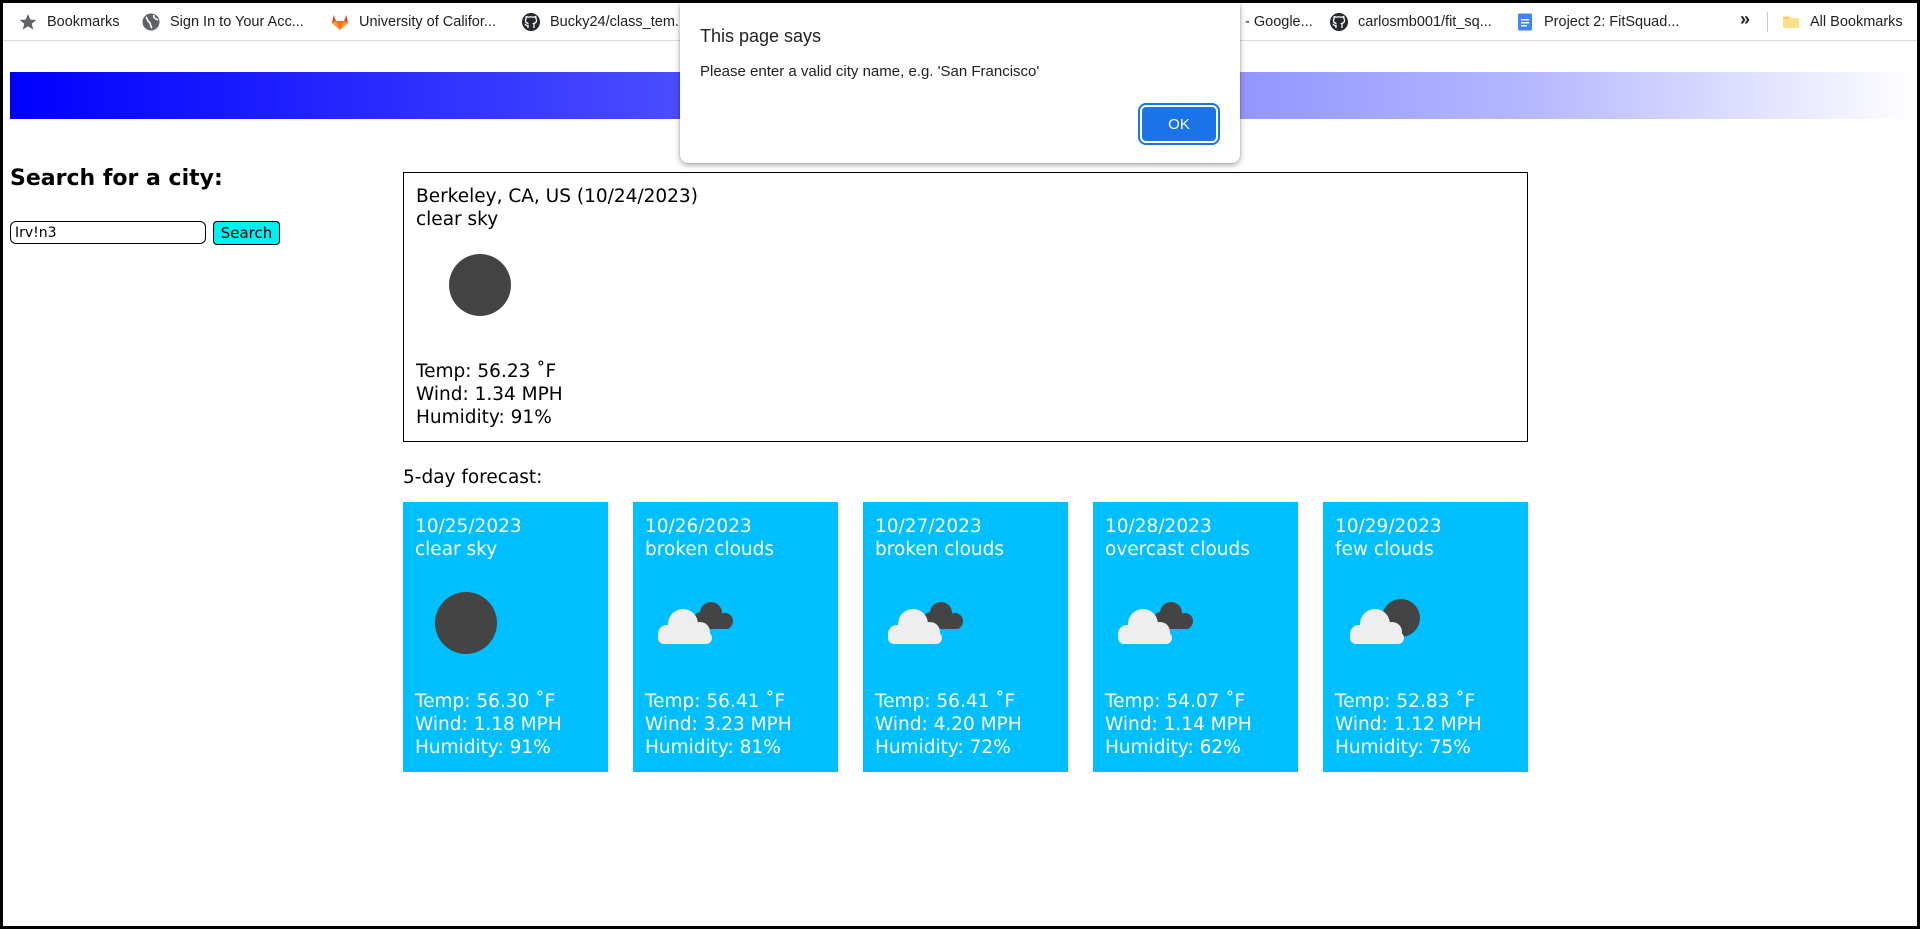  Describe the element at coordinates (1405, 701) in the screenshot. I see `forecast-temp: Temp: 52.83 ˚F` at that location.